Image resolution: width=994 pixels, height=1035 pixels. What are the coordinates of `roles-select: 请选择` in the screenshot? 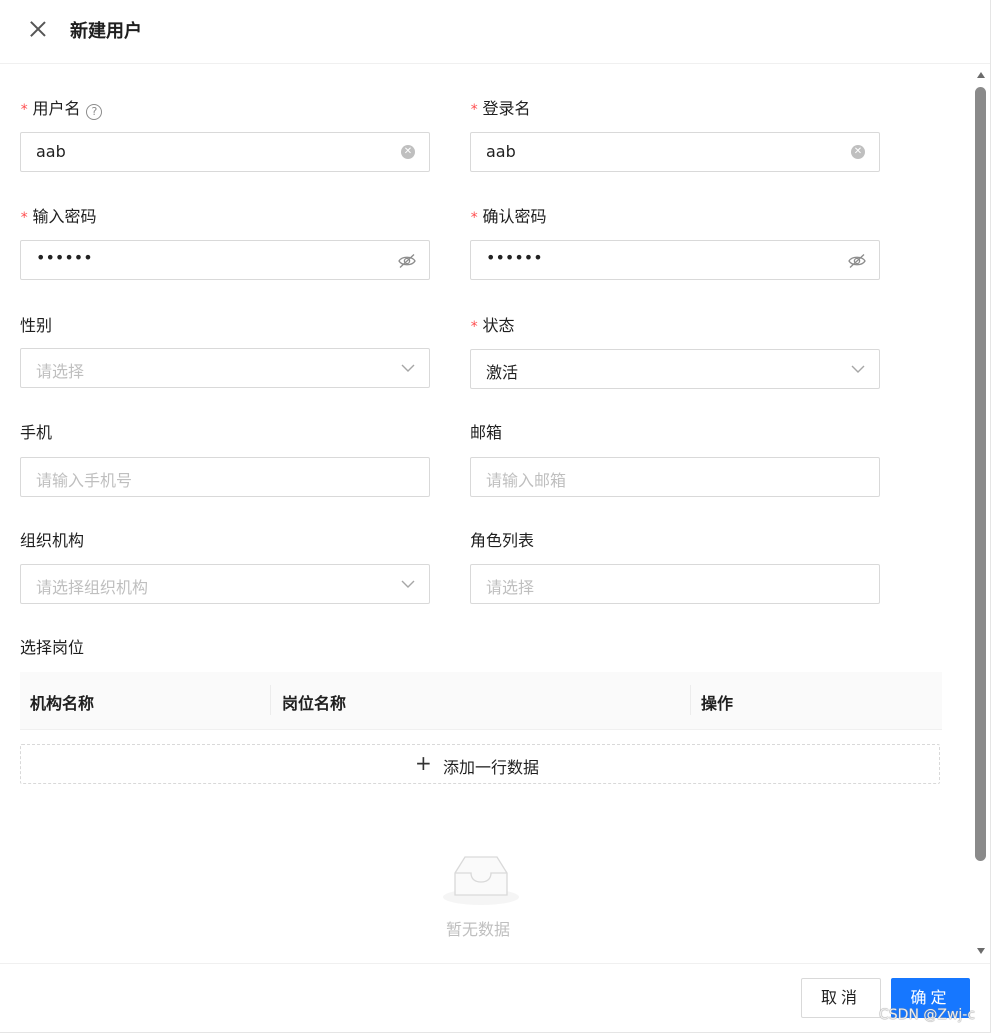 It's located at (675, 584).